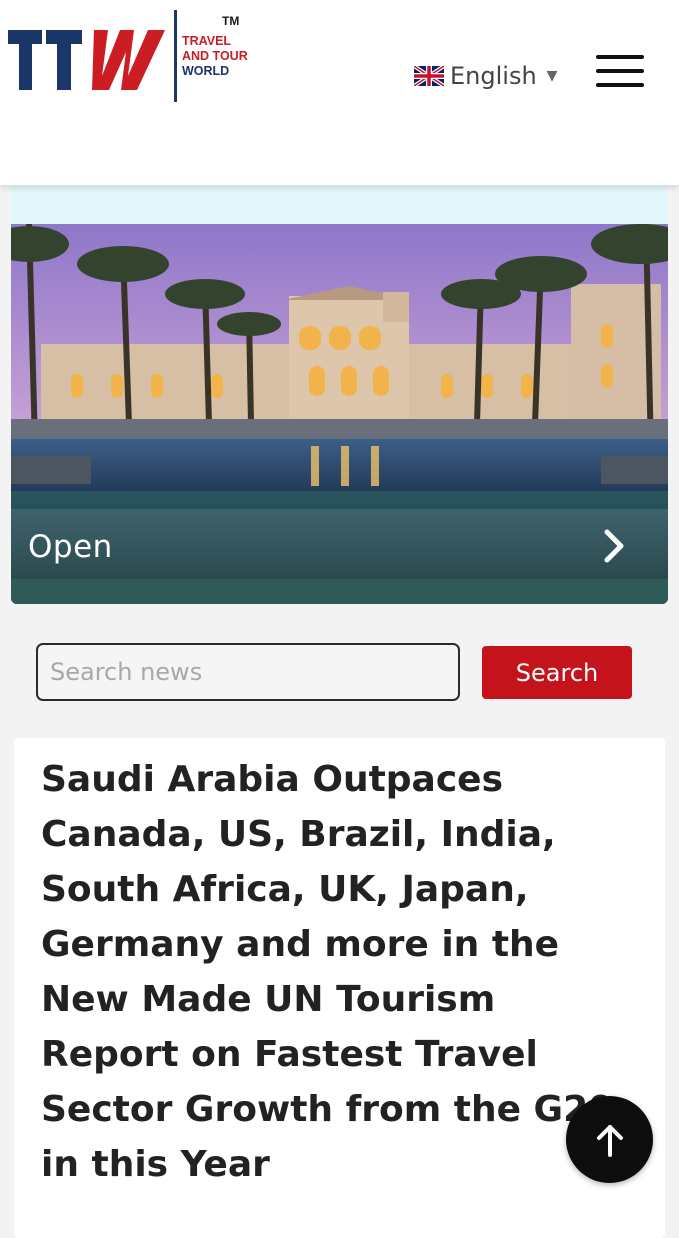 Image resolution: width=679 pixels, height=1238 pixels. What do you see at coordinates (557, 672) in the screenshot?
I see `search-button: Search` at bounding box center [557, 672].